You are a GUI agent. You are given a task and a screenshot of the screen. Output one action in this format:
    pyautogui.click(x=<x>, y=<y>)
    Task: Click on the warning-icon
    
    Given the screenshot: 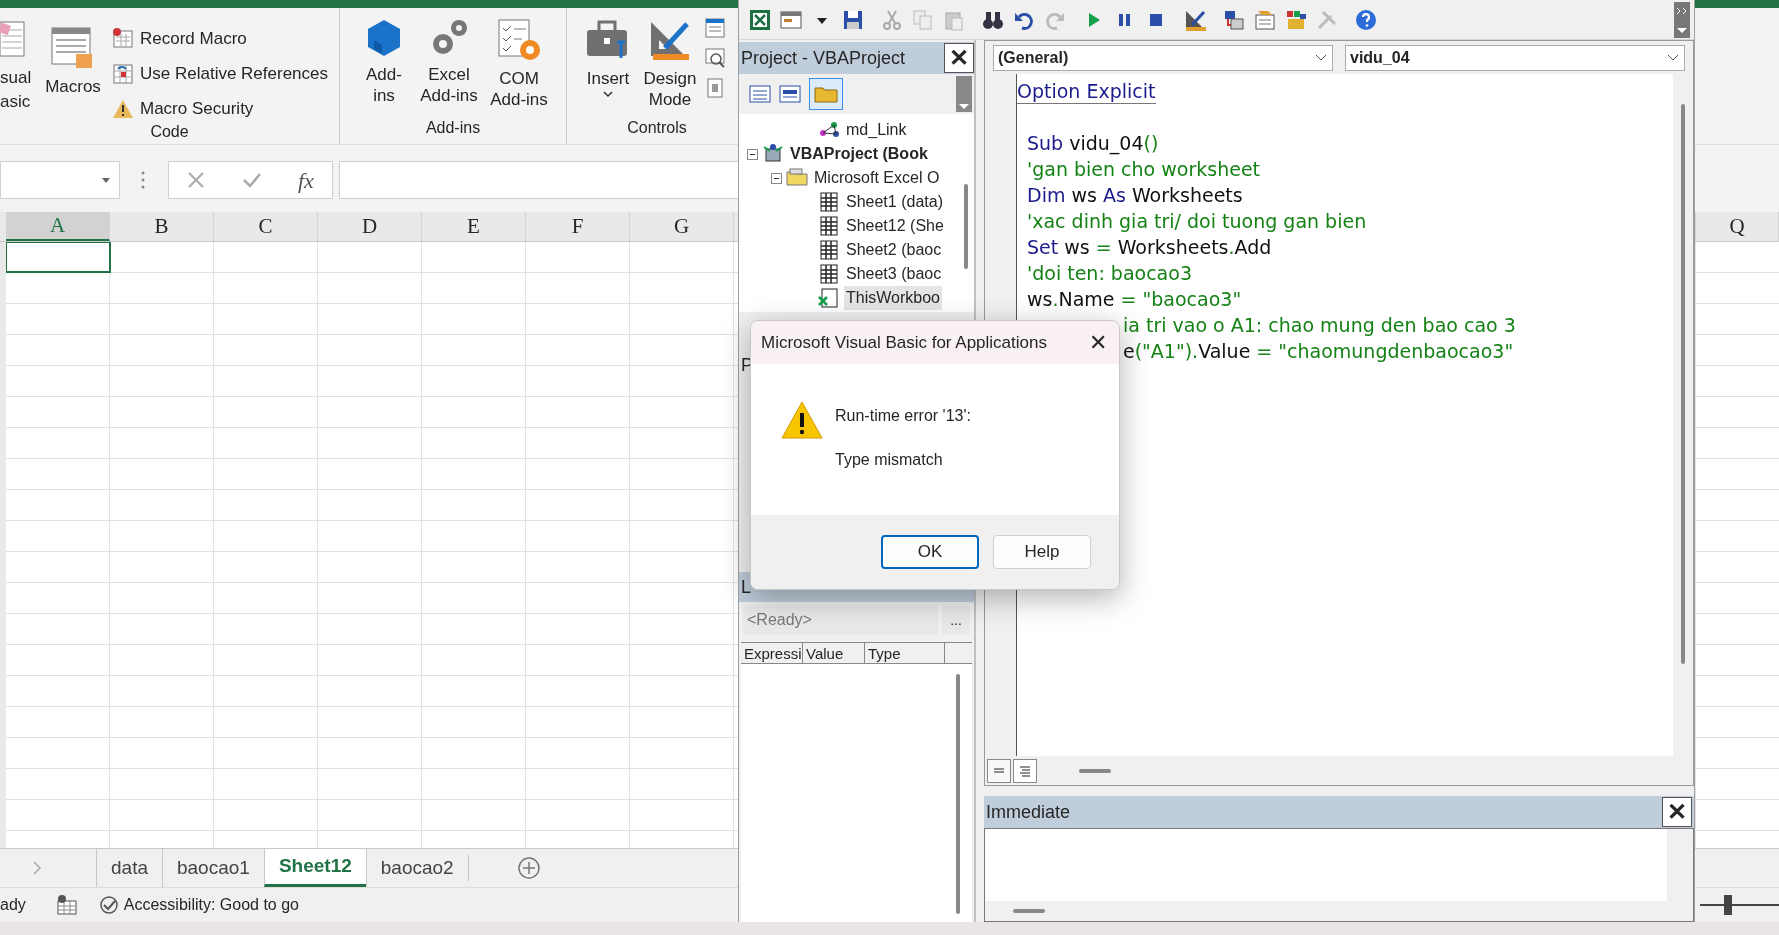 What is the action you would take?
    pyautogui.click(x=802, y=420)
    